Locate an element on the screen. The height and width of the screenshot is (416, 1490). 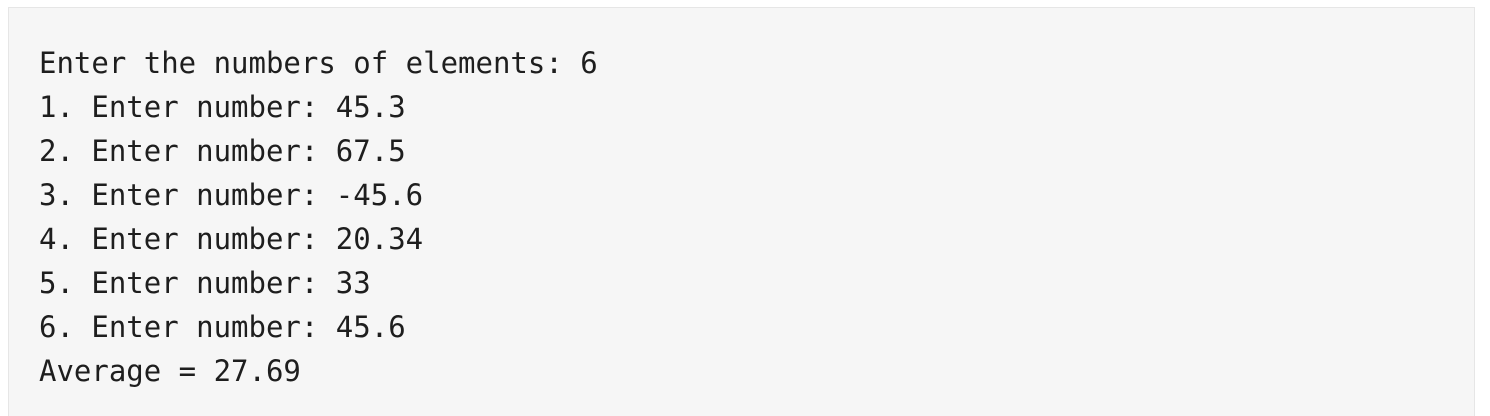
console-line-input-5: 5. Enter number: 33 is located at coordinates (205, 283).